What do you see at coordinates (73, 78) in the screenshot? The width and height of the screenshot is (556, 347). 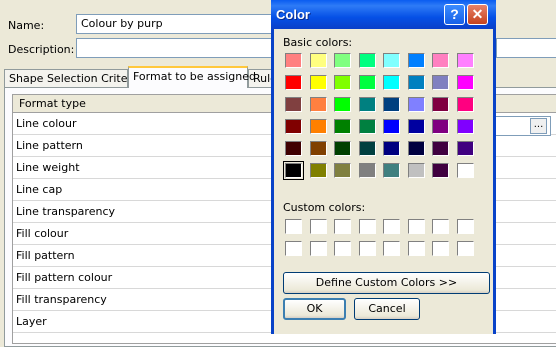 I see `tab-shape-selection-criteria: Shape Selection Criteria` at bounding box center [73, 78].